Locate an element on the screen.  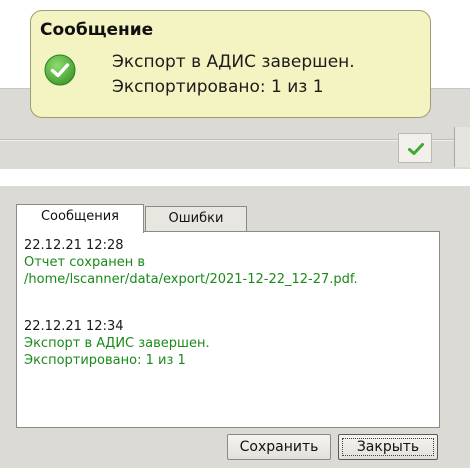
tab-messages: Сообщения is located at coordinates (80, 218).